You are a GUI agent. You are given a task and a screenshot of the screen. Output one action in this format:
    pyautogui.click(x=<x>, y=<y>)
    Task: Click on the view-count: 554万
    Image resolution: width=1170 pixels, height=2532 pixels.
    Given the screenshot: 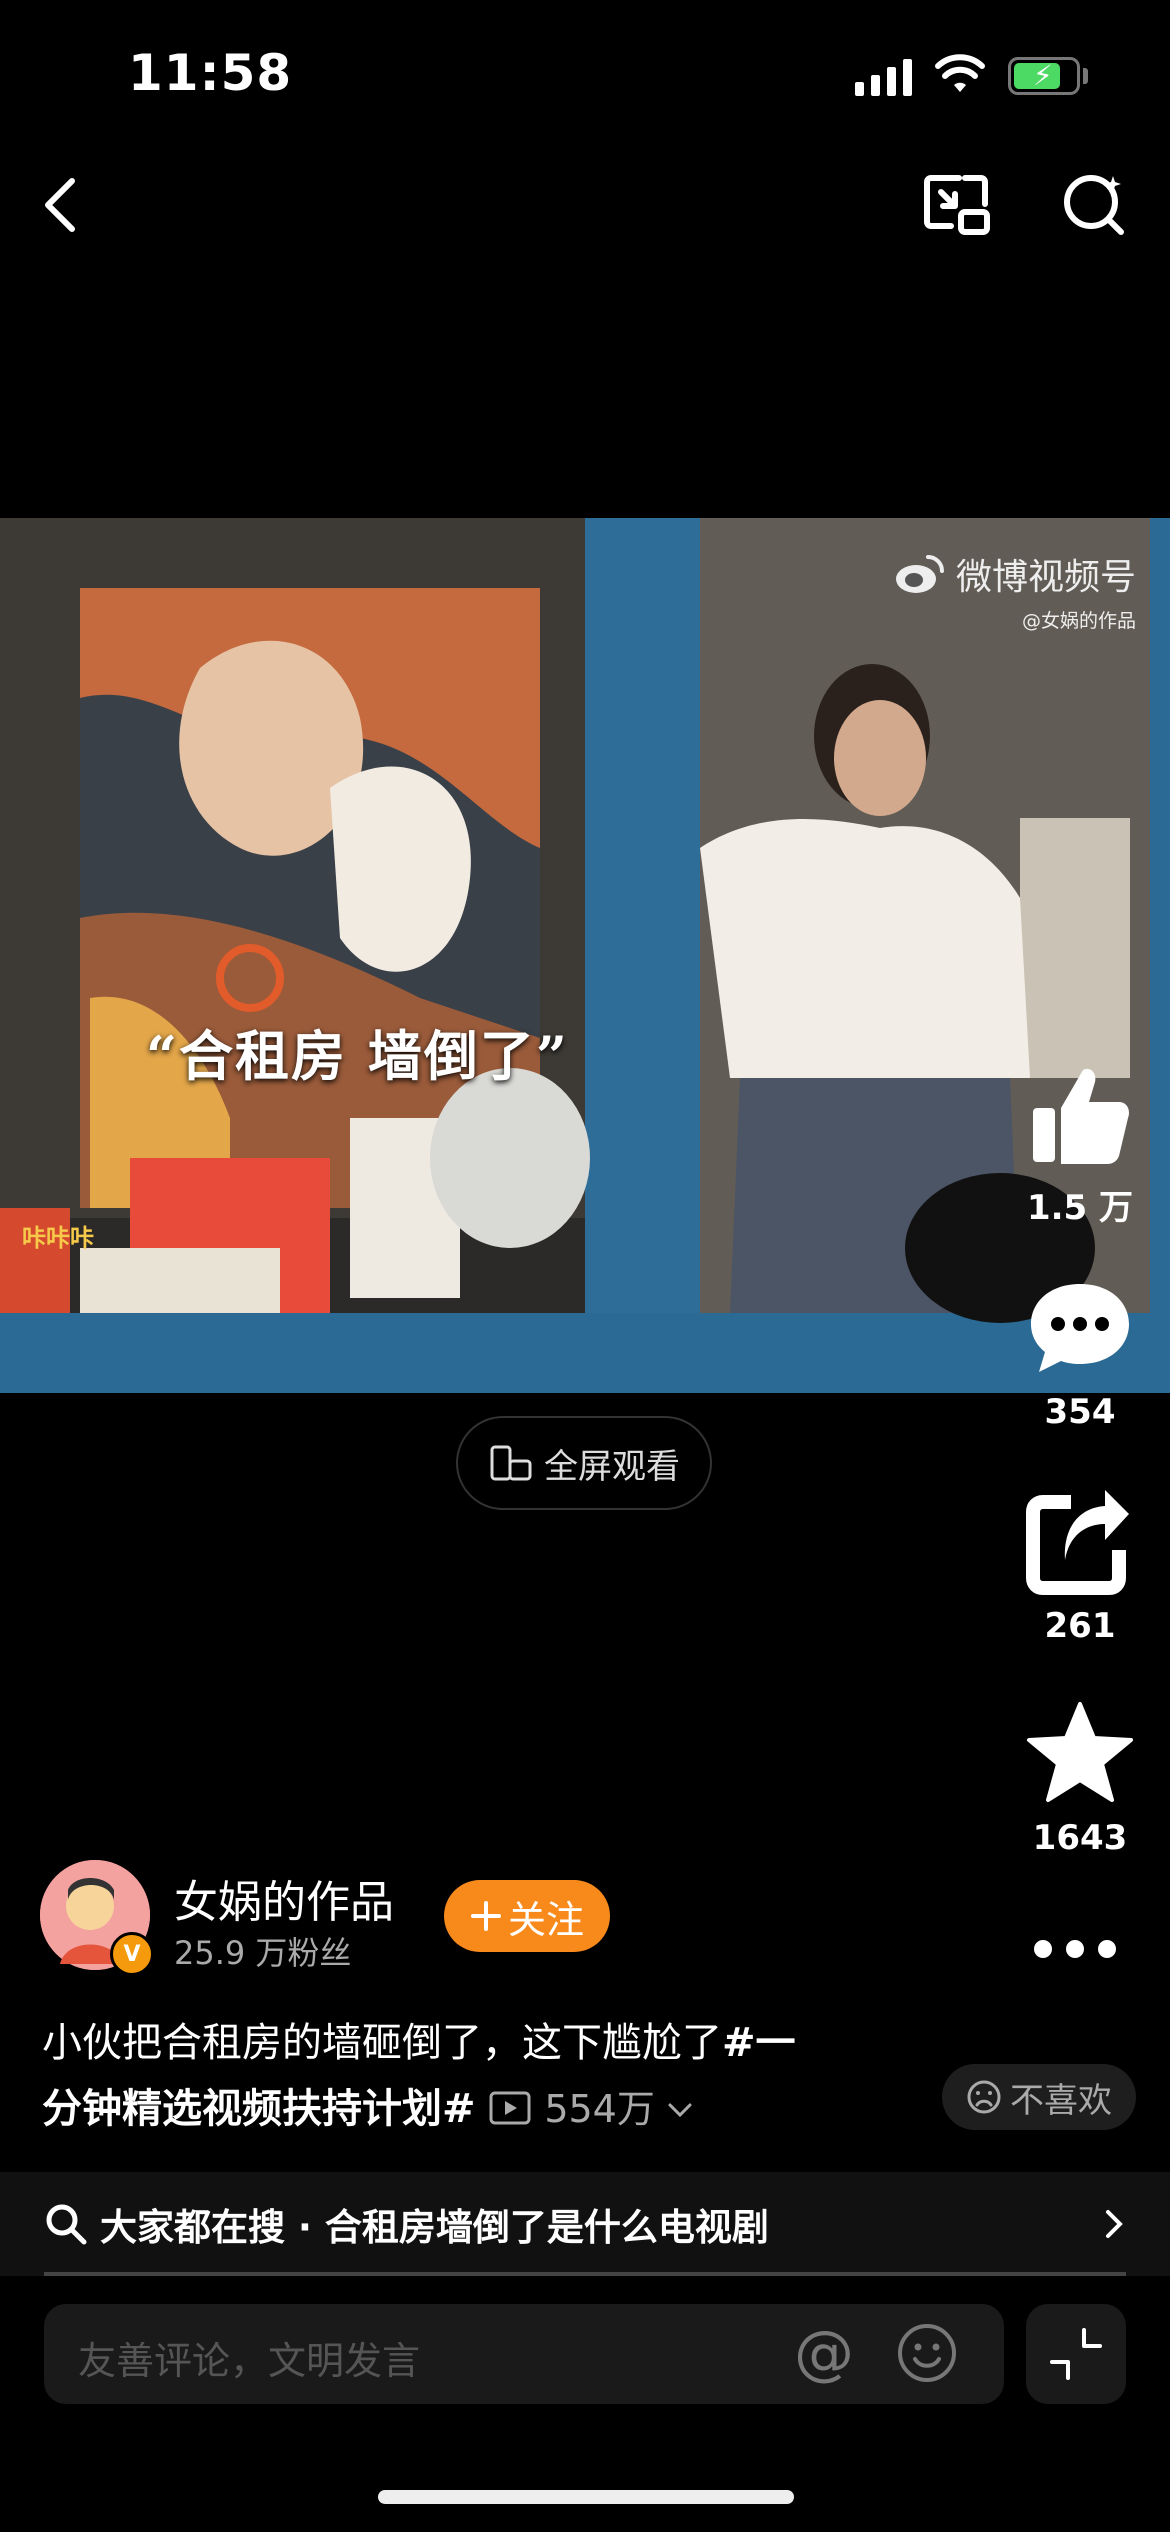 What is the action you would take?
    pyautogui.click(x=599, y=2109)
    